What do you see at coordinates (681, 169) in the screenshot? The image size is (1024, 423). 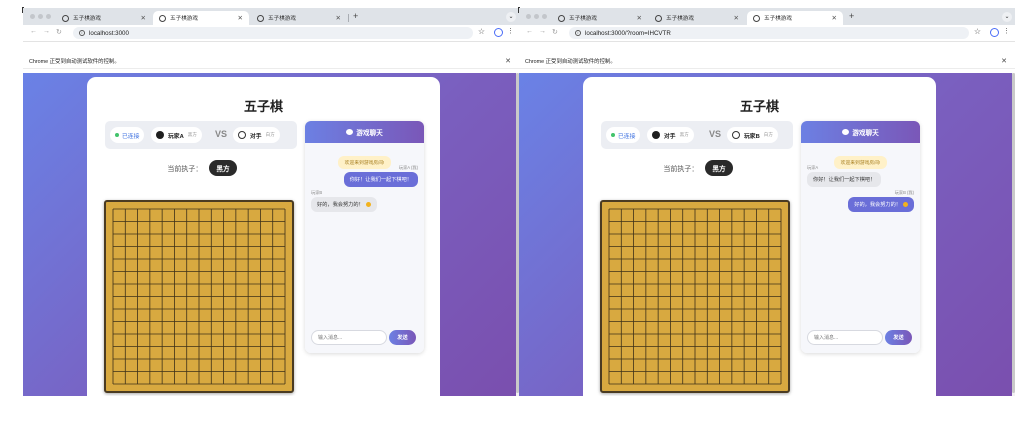 I see `turn-label: 当前执子：` at bounding box center [681, 169].